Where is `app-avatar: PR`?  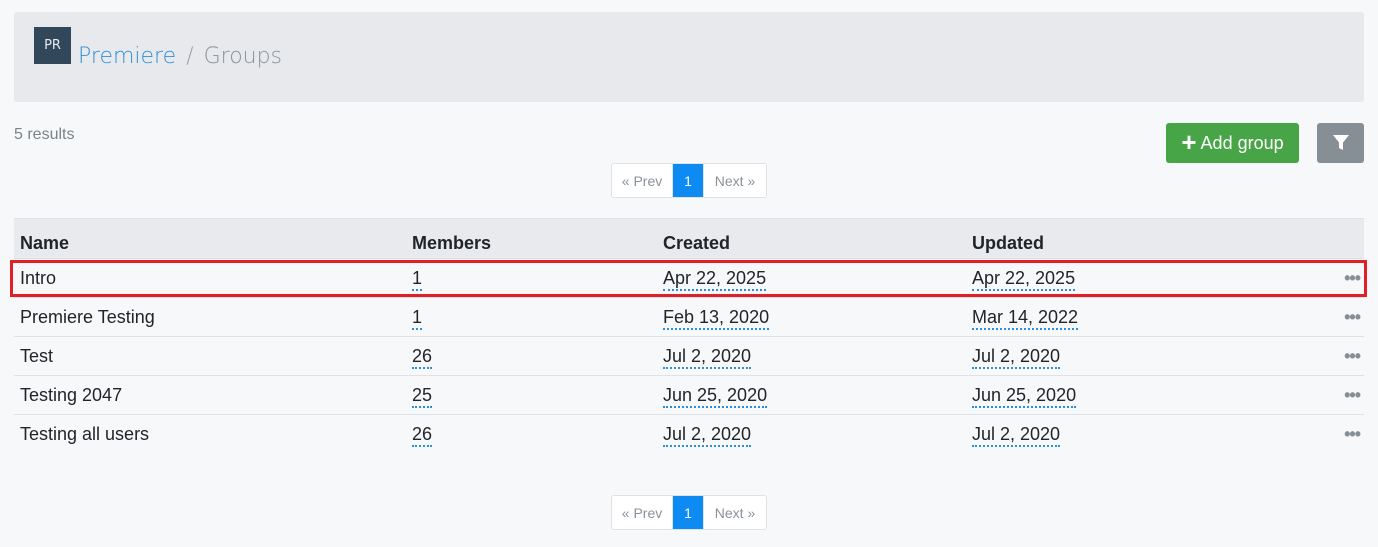
app-avatar: PR is located at coordinates (52, 45).